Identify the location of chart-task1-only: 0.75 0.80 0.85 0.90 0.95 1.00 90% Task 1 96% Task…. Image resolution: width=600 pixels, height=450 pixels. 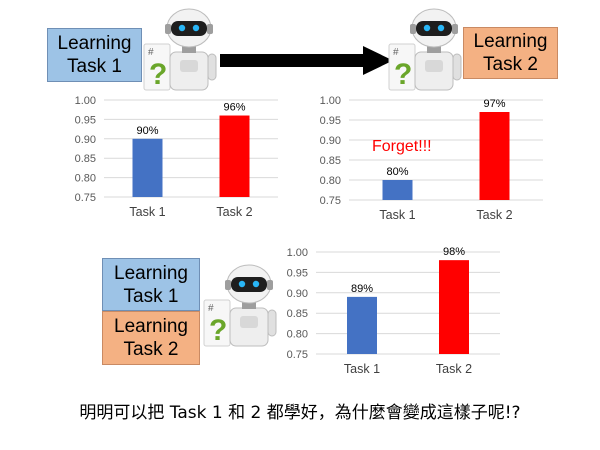
(176, 157).